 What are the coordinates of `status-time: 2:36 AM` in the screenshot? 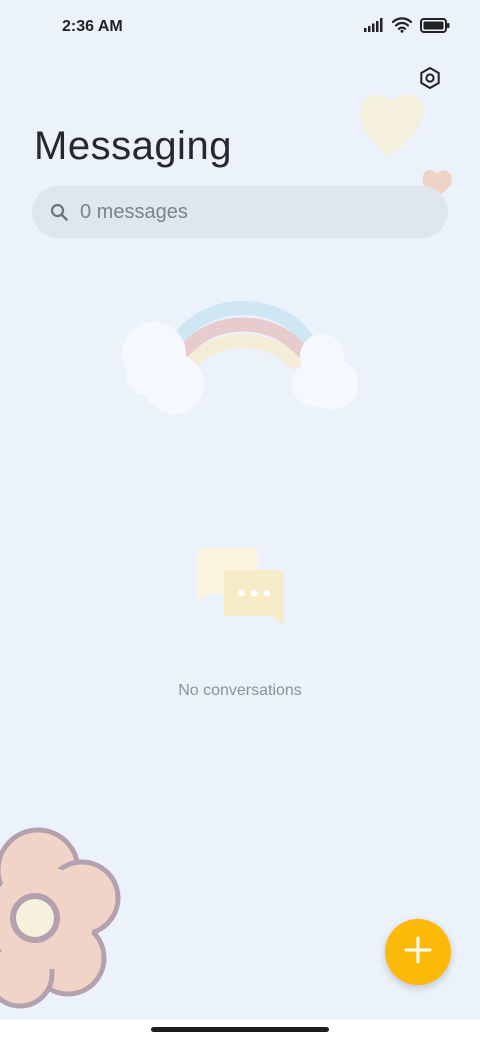 It's located at (92, 26).